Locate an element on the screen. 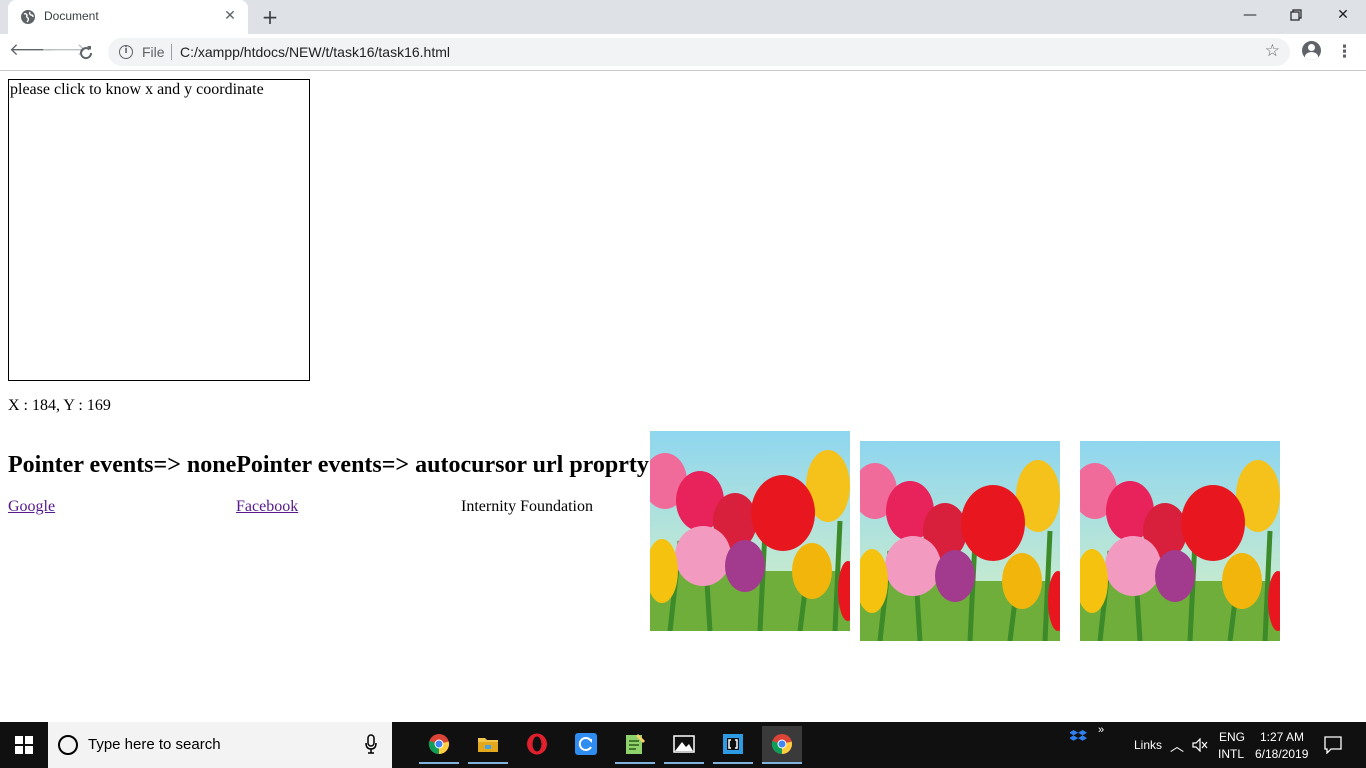  tab-strip: Document ✕ + — ✕ is located at coordinates (683, 17).